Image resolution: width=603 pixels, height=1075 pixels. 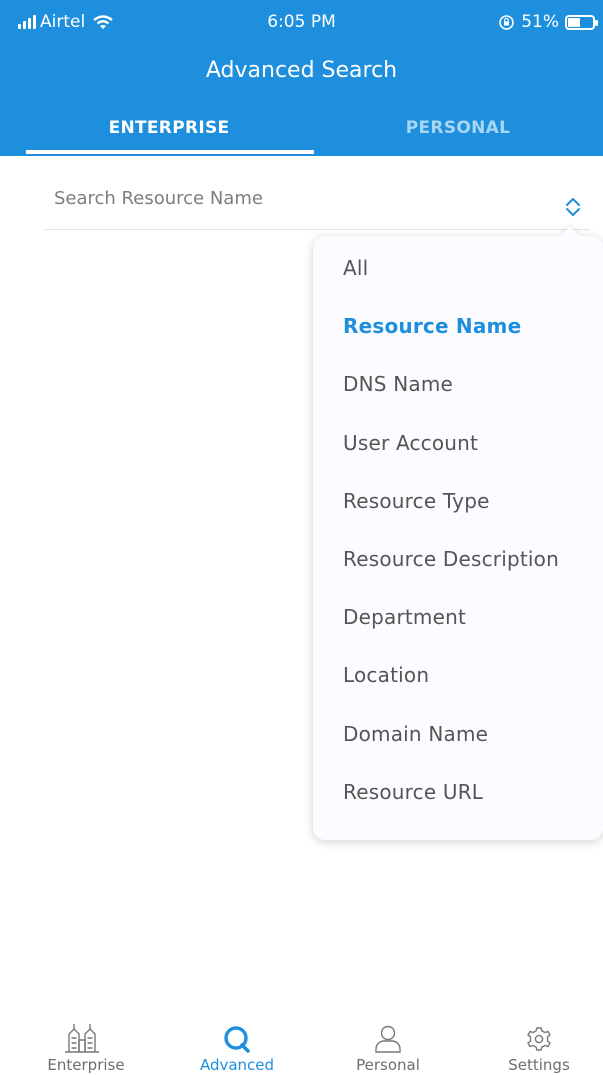 What do you see at coordinates (294, 198) in the screenshot?
I see `search-input` at bounding box center [294, 198].